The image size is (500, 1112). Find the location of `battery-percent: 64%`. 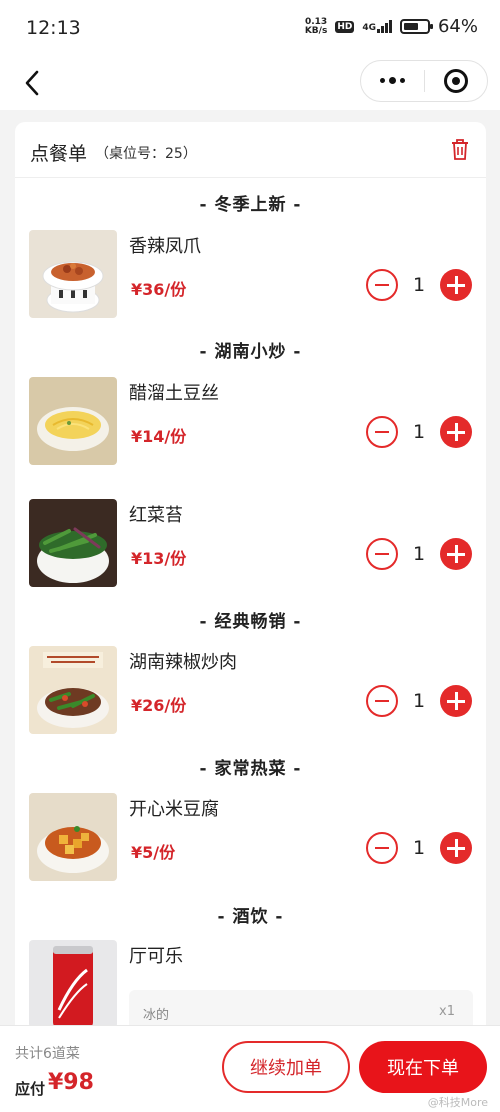

battery-percent: 64% is located at coordinates (457, 26).